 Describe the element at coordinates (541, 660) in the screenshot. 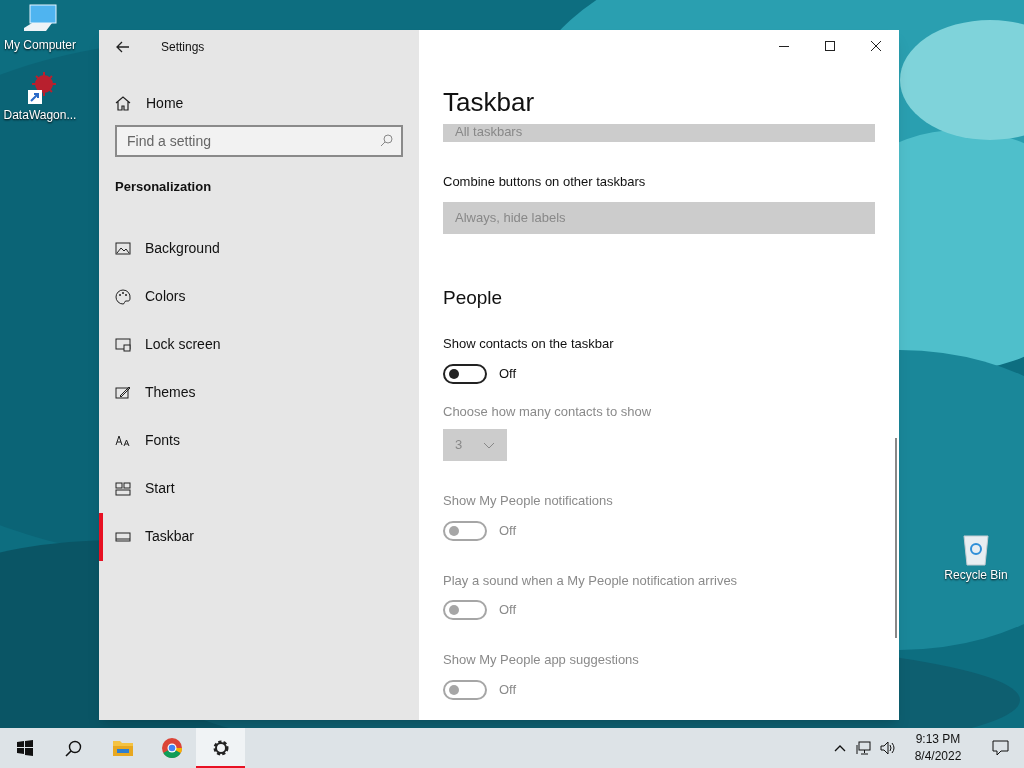

I see `setting-label: Show My People app suggestions` at that location.